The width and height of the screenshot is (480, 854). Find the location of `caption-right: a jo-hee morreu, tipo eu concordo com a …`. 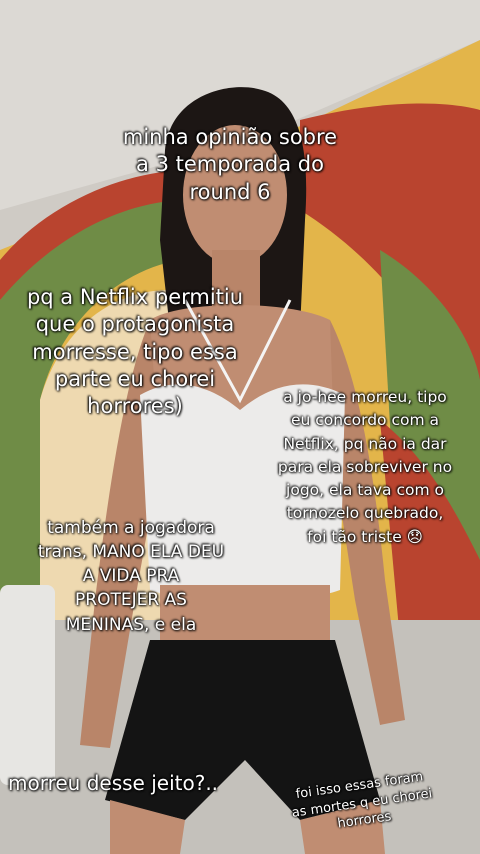

caption-right: a jo-hee morreu, tipo eu concordo com a … is located at coordinates (365, 467).